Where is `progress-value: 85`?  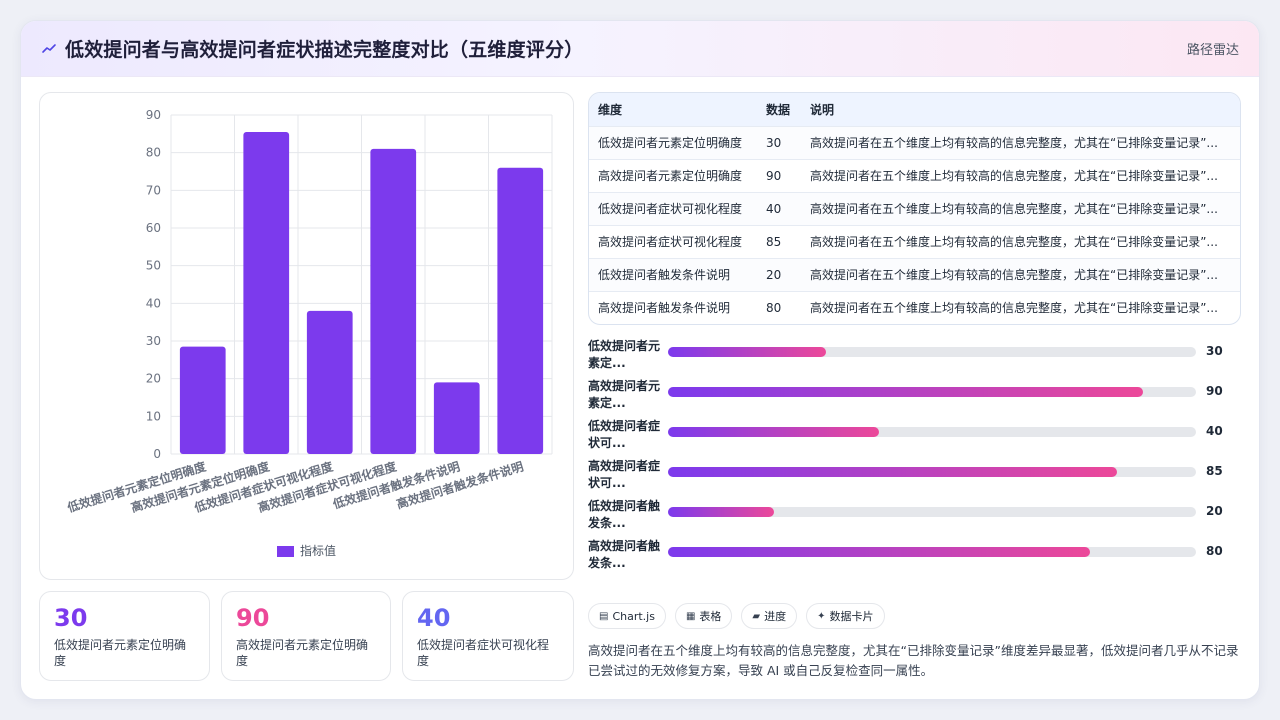 progress-value: 85 is located at coordinates (1214, 471).